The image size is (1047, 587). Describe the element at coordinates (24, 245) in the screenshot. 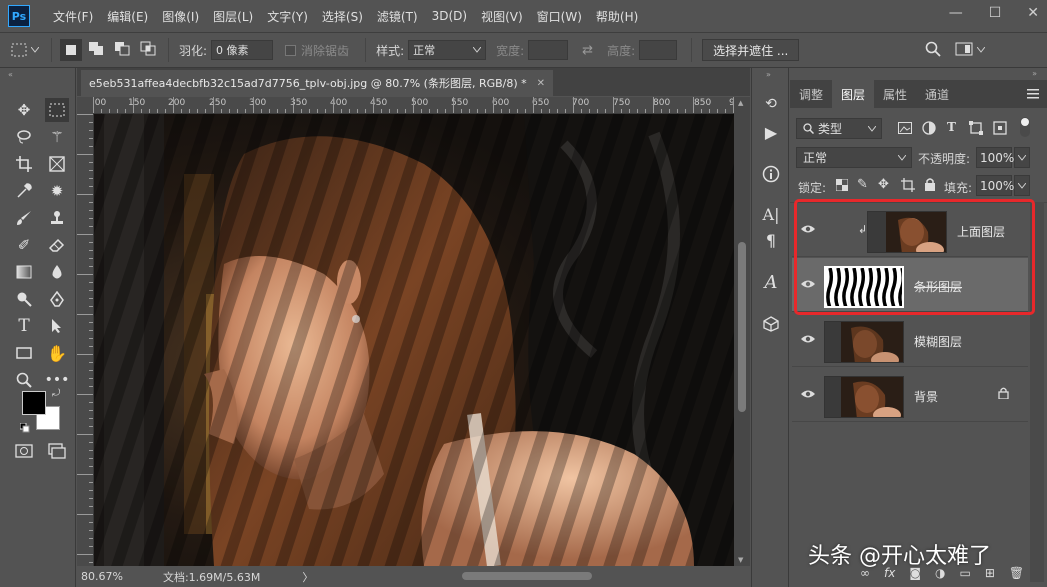

I see `history-brush-tool-icon: ✐` at that location.